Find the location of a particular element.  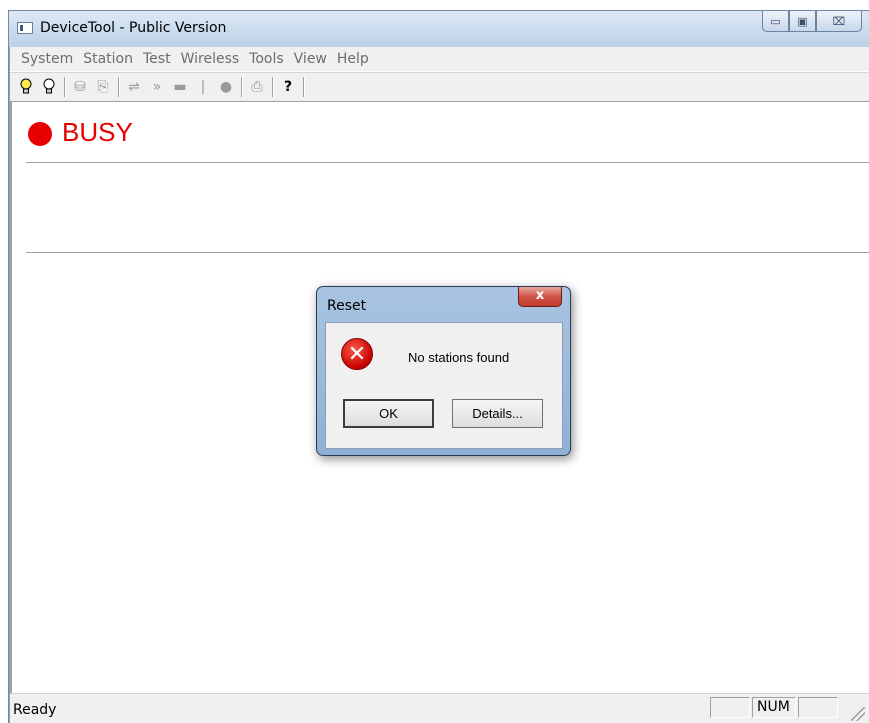

connect-icon: ⛁ is located at coordinates (80, 87).